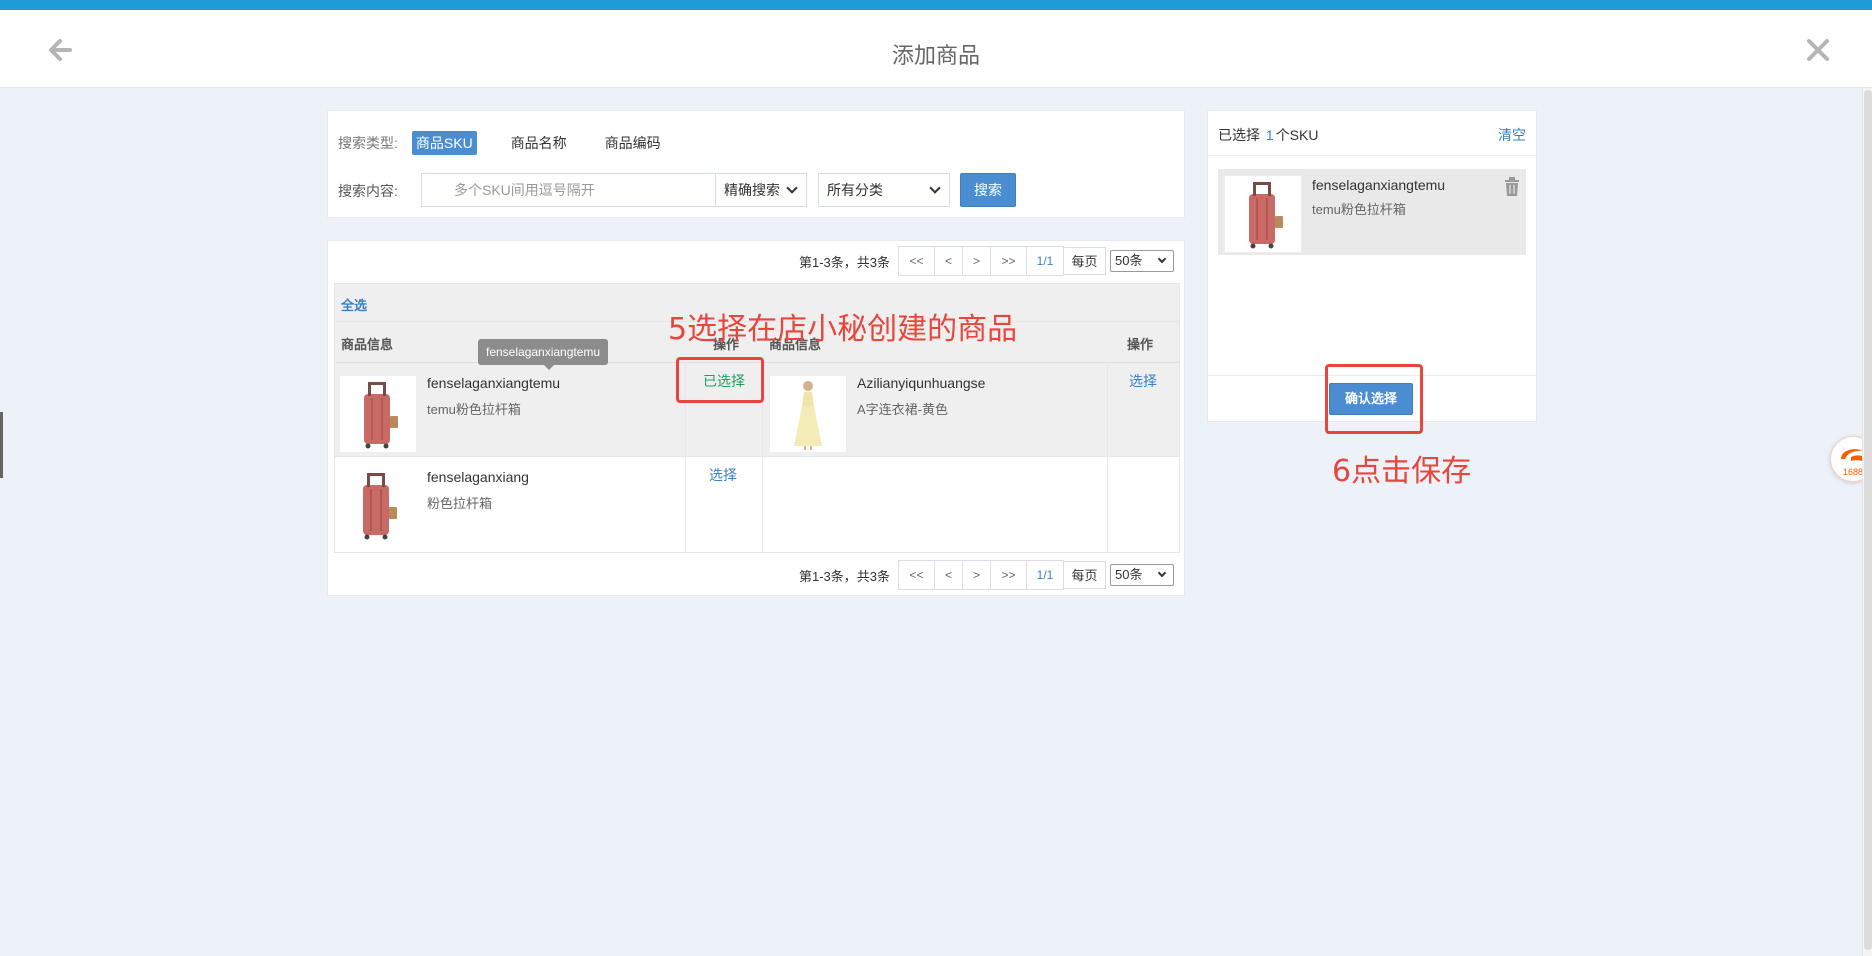 This screenshot has height=956, width=1872. I want to click on pagination-bottom: 第1-3条，共3条 << < > >> 1/1 每页 50条, so click(986, 575).